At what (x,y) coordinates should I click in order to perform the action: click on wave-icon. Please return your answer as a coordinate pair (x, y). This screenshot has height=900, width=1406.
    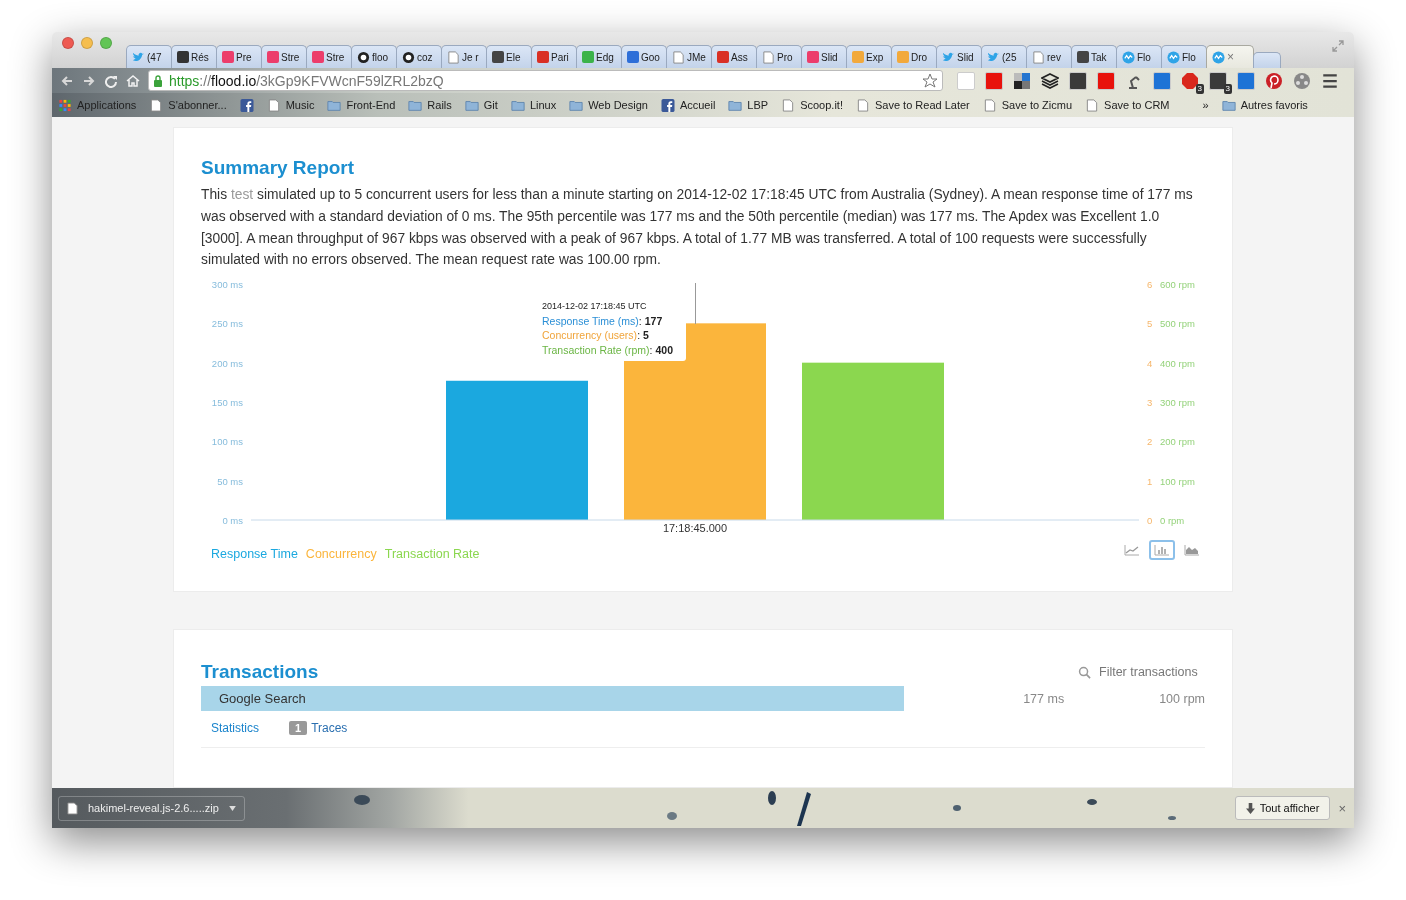
    Looking at the image, I should click on (1128, 57).